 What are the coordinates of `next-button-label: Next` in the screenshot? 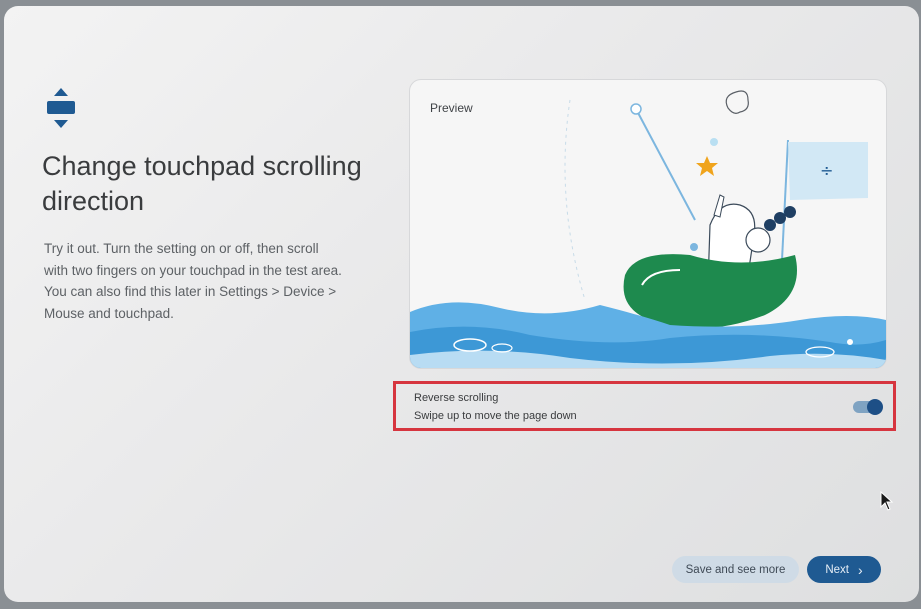 It's located at (837, 569).